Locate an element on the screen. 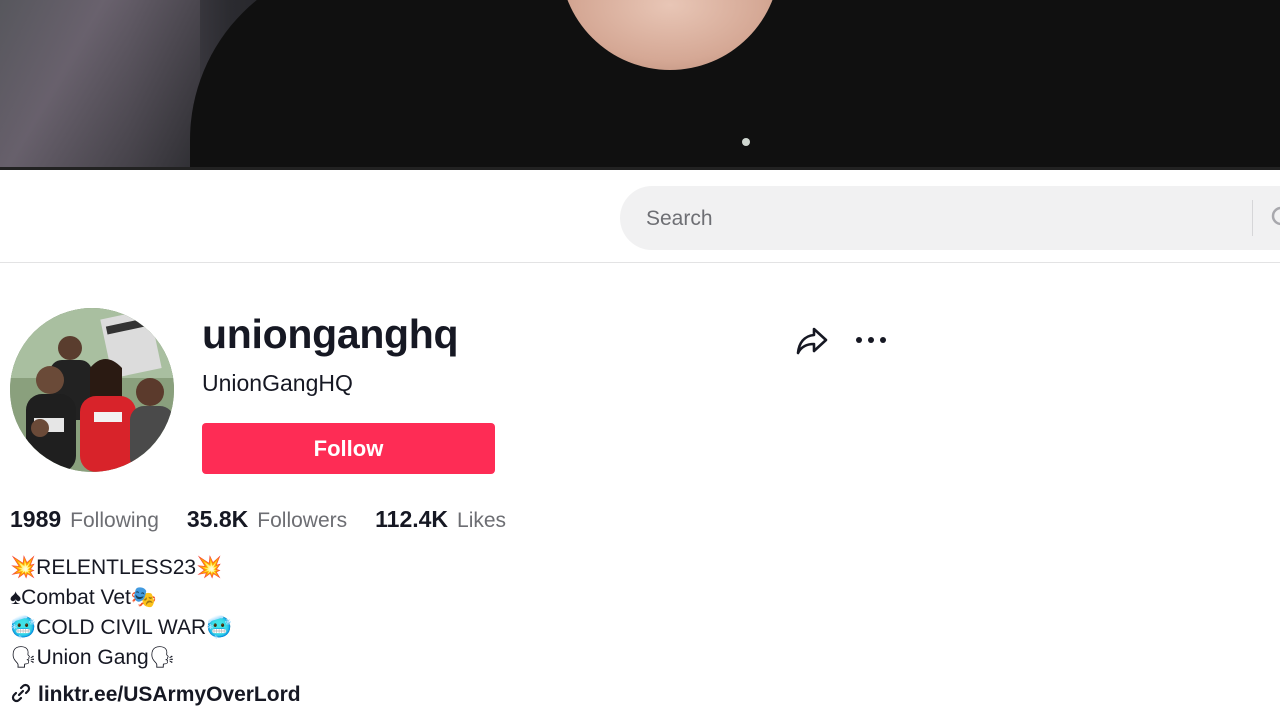 The width and height of the screenshot is (1280, 720). search-box is located at coordinates (950, 219).